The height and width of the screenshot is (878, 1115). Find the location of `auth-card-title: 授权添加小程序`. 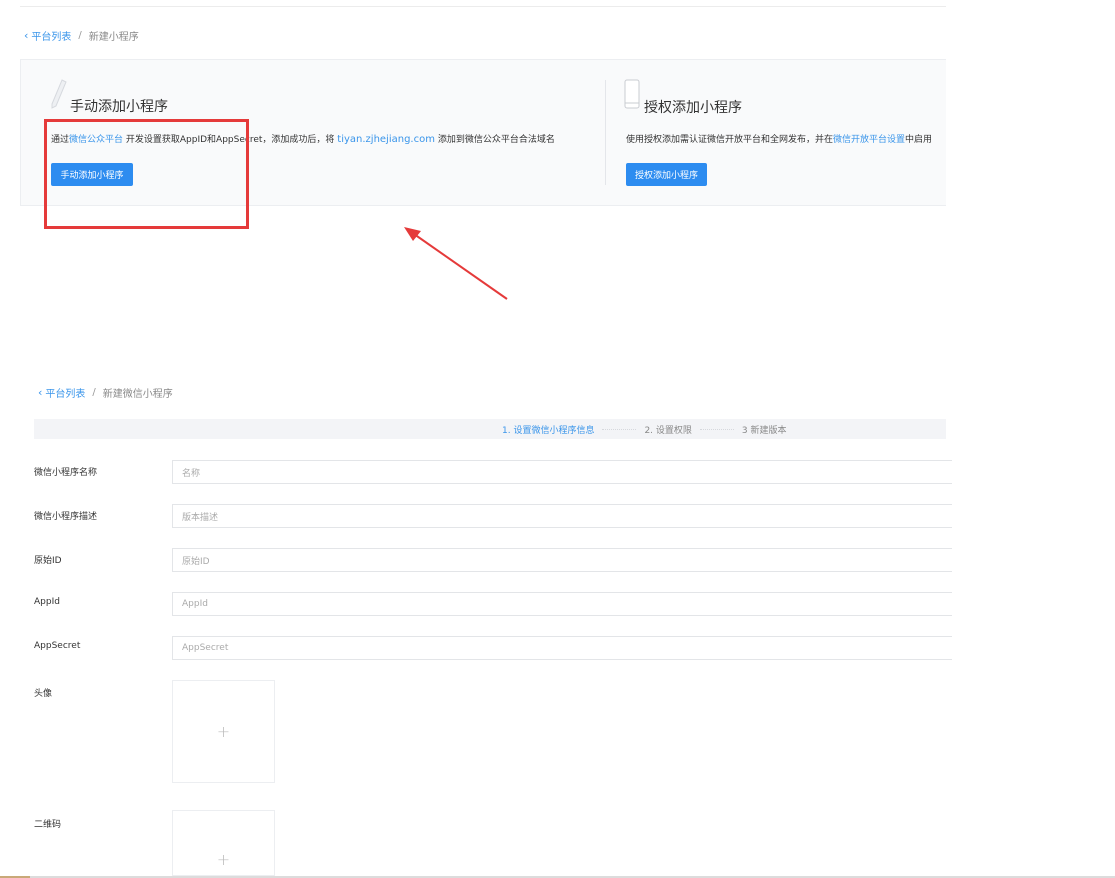

auth-card-title: 授权添加小程序 is located at coordinates (693, 108).